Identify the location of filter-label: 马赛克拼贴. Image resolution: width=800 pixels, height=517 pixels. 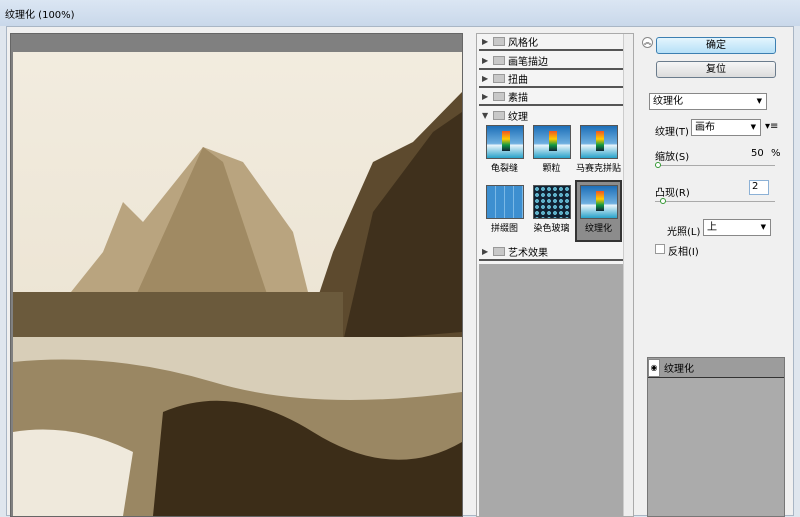
(599, 169).